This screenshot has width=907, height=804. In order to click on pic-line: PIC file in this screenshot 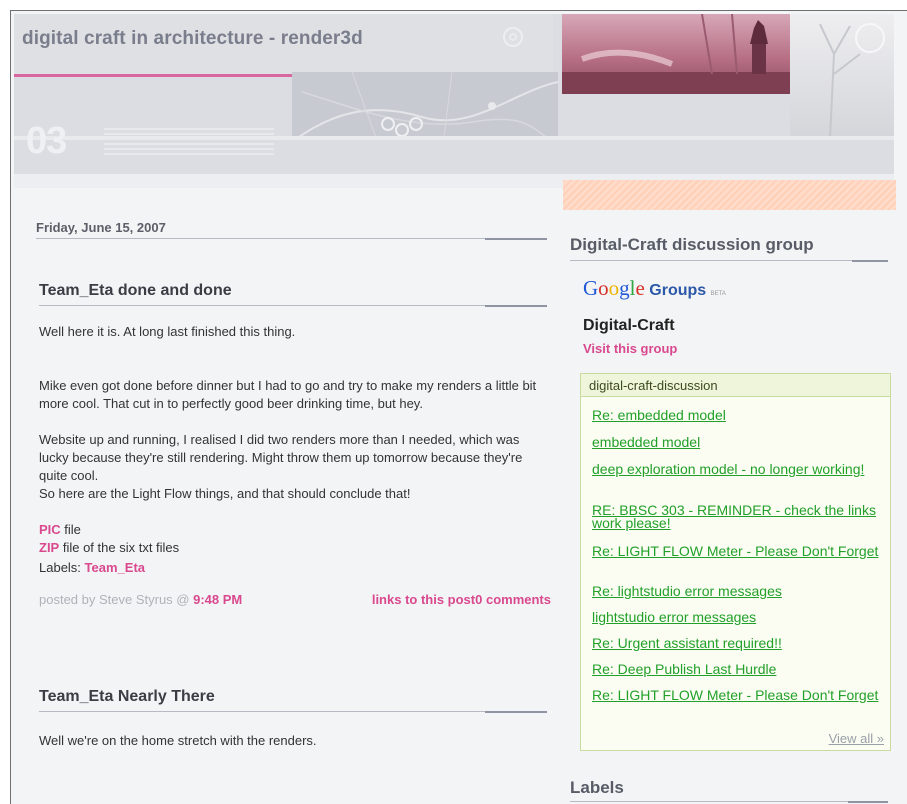, I will do `click(295, 530)`.